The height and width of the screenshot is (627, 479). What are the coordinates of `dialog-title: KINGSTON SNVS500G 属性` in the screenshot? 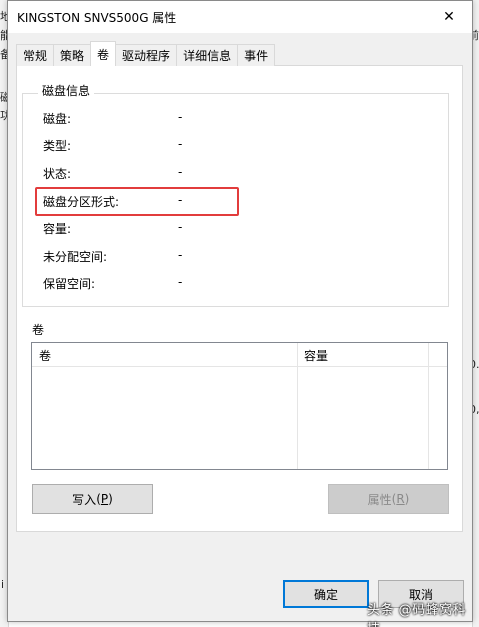 It's located at (97, 18).